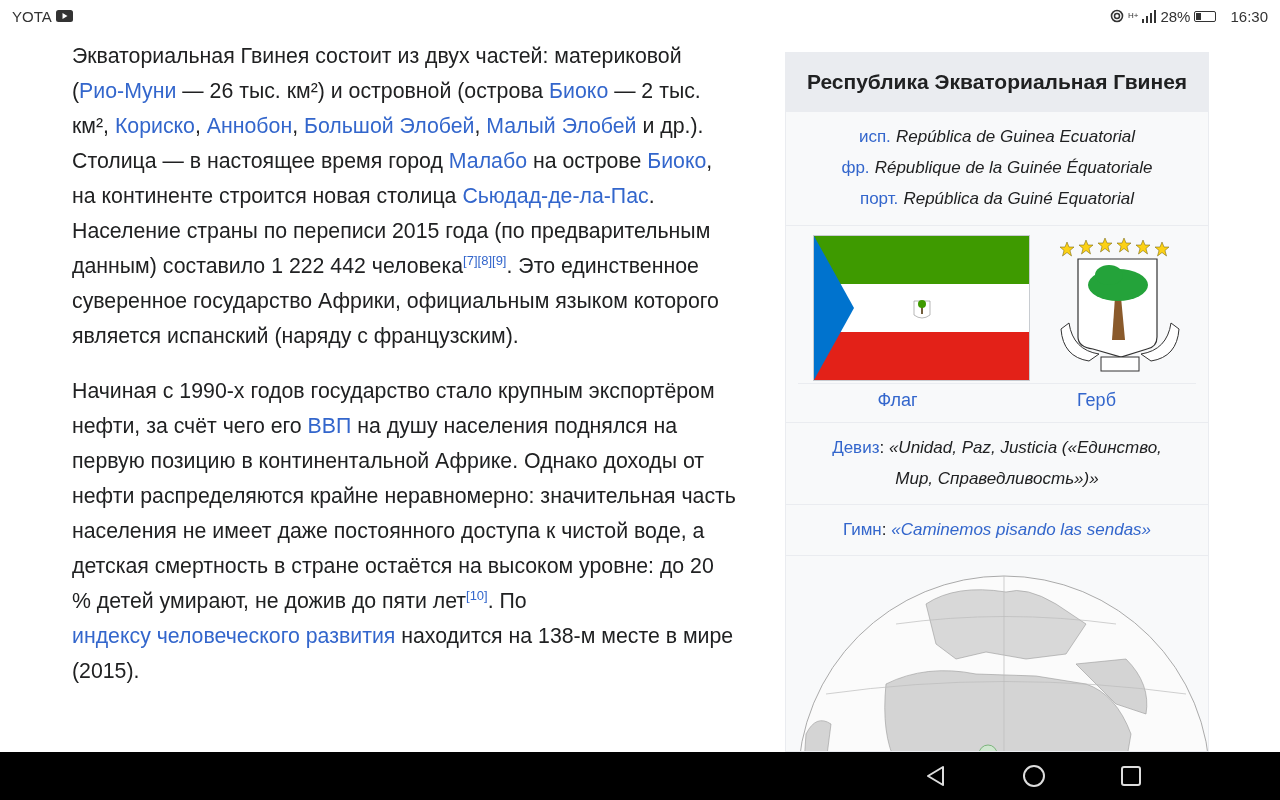  What do you see at coordinates (389, 126) in the screenshot?
I see `link: Большой Элобей` at bounding box center [389, 126].